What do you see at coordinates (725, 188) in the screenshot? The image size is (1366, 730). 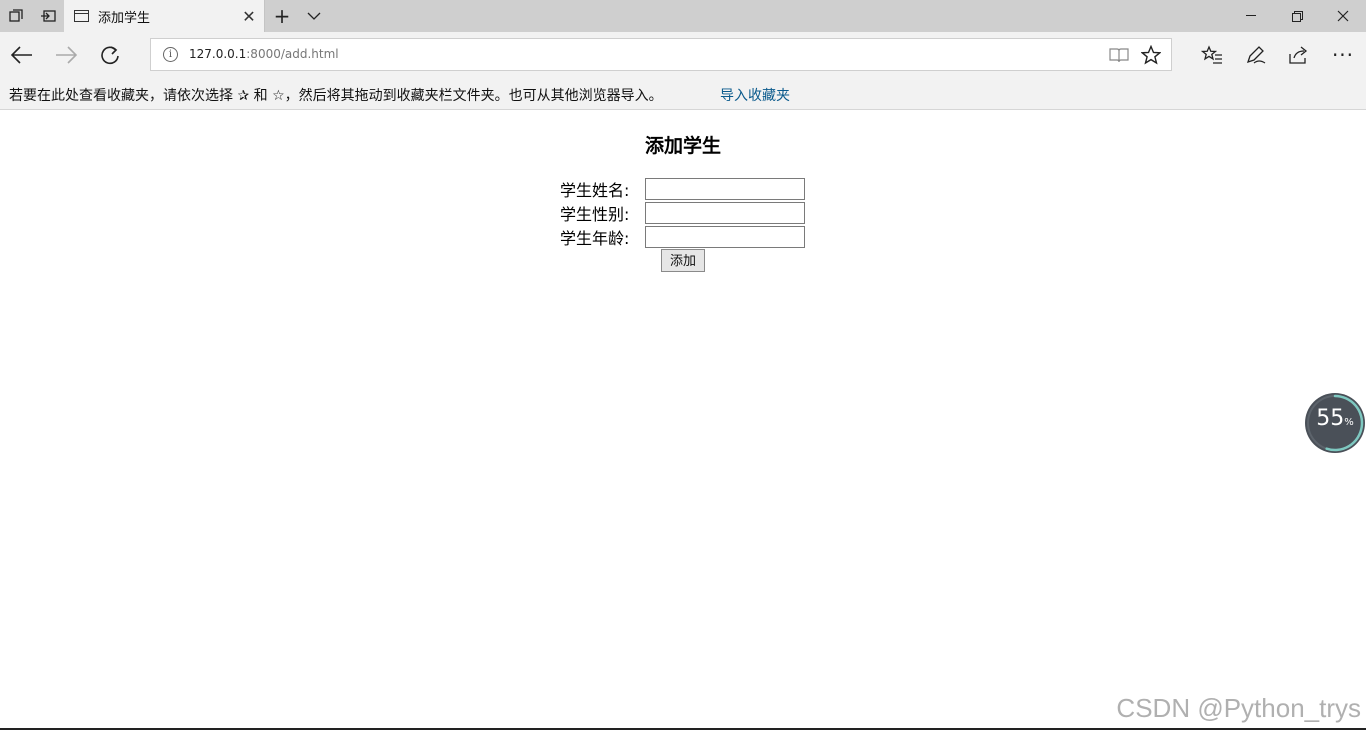 I see `student-name-input` at bounding box center [725, 188].